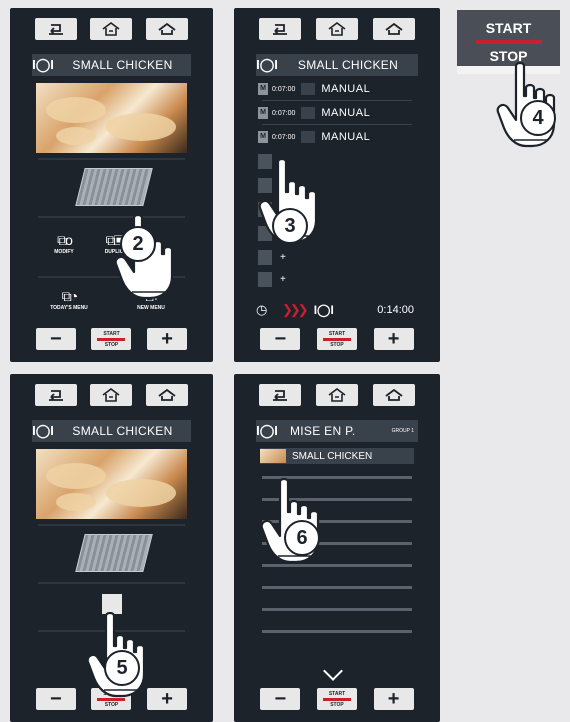 The image size is (570, 722). I want to click on total-time: 0:14:00, so click(395, 310).